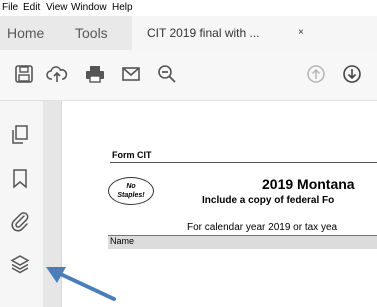 This screenshot has width=377, height=307. I want to click on page-up-icon, so click(316, 74).